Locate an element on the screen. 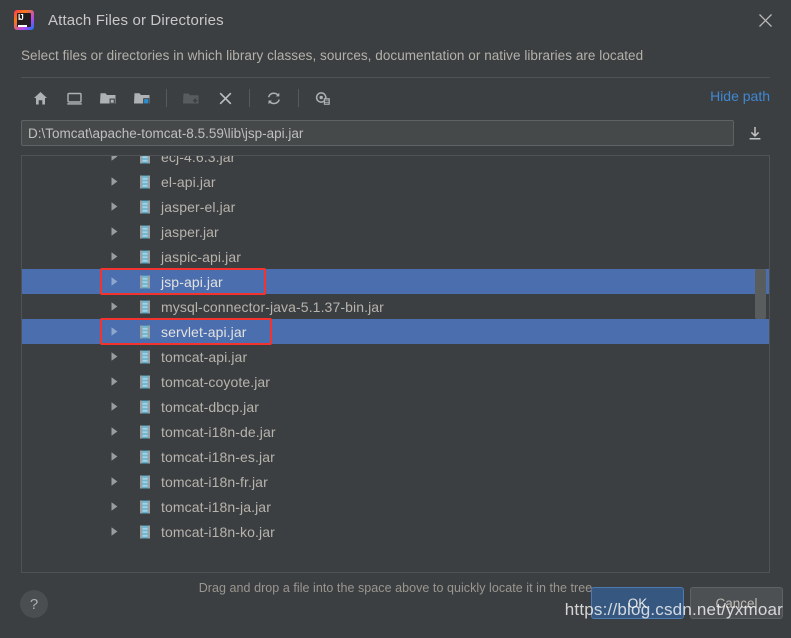 The height and width of the screenshot is (638, 791). show-hidden-button is located at coordinates (323, 98).